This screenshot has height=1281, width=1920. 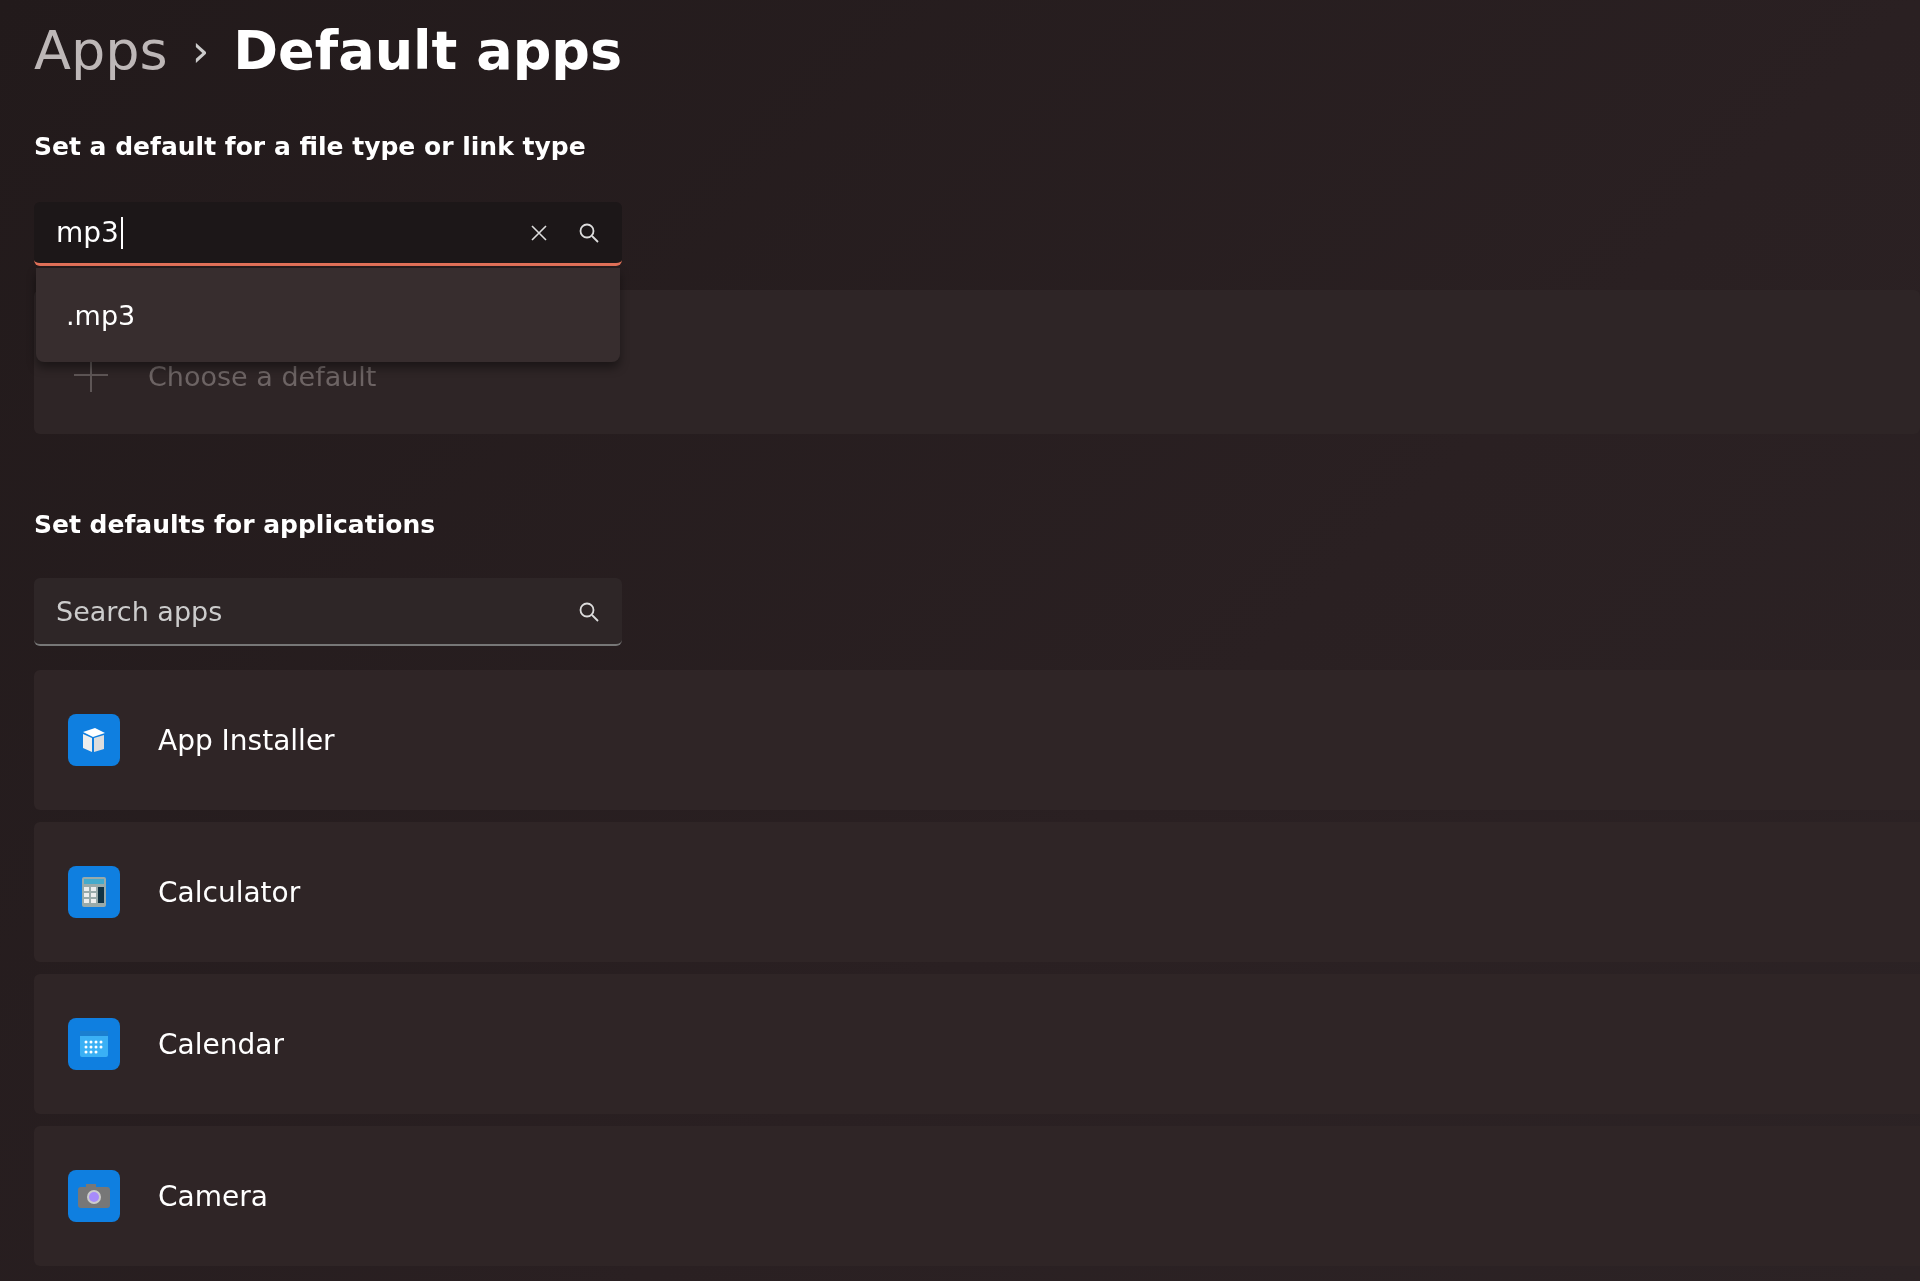 What do you see at coordinates (94, 740) in the screenshot?
I see `box-icon` at bounding box center [94, 740].